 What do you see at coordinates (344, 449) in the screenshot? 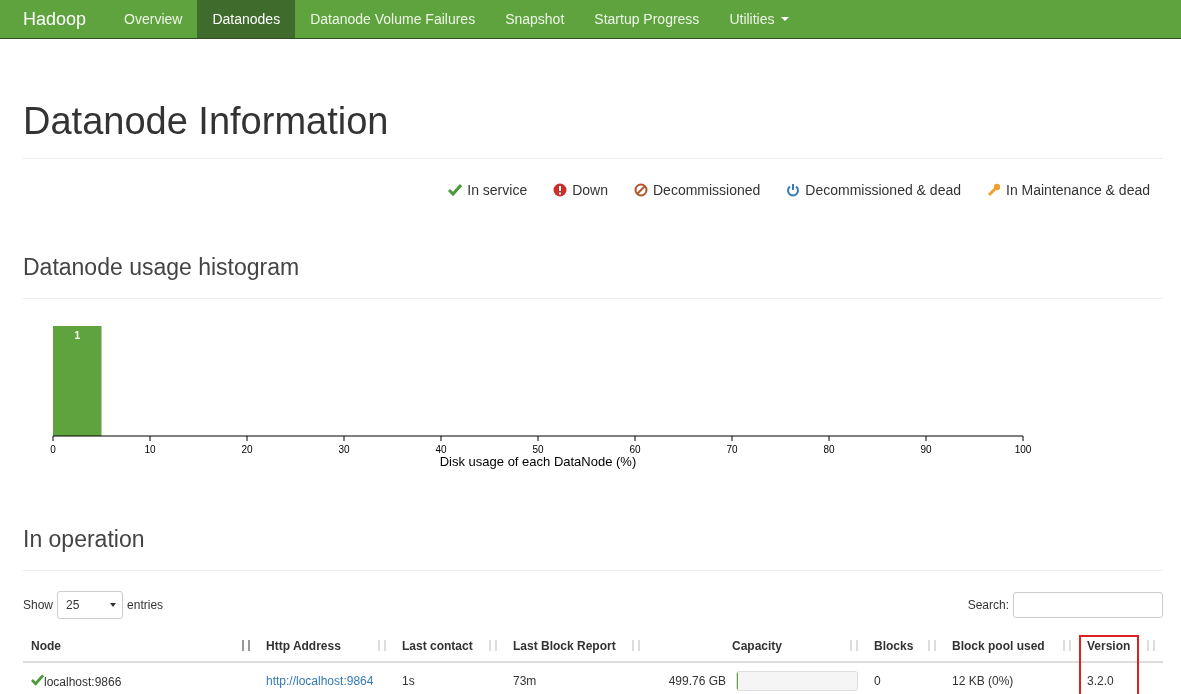
I see `tick-label: 30` at bounding box center [344, 449].